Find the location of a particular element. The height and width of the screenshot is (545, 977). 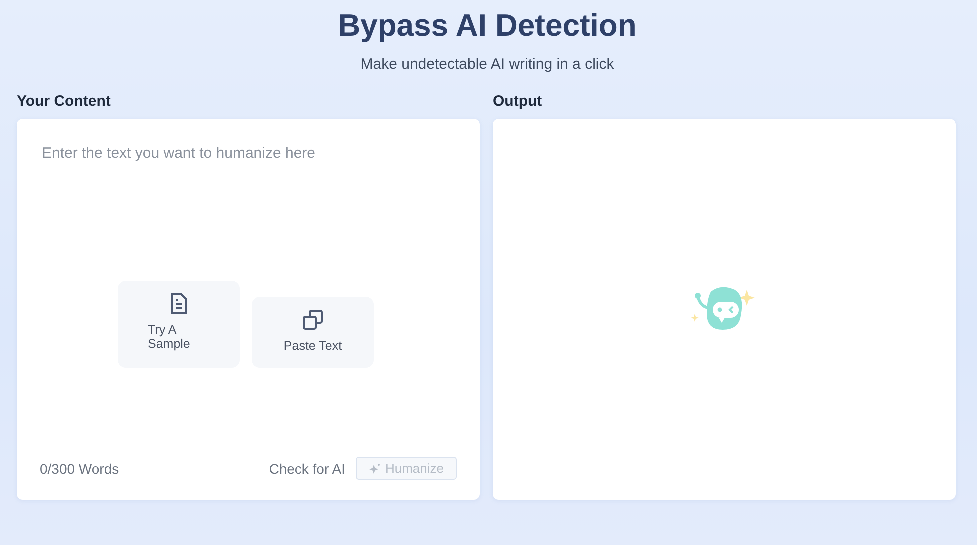

page-title: Bypass AI Detection is located at coordinates (487, 26).